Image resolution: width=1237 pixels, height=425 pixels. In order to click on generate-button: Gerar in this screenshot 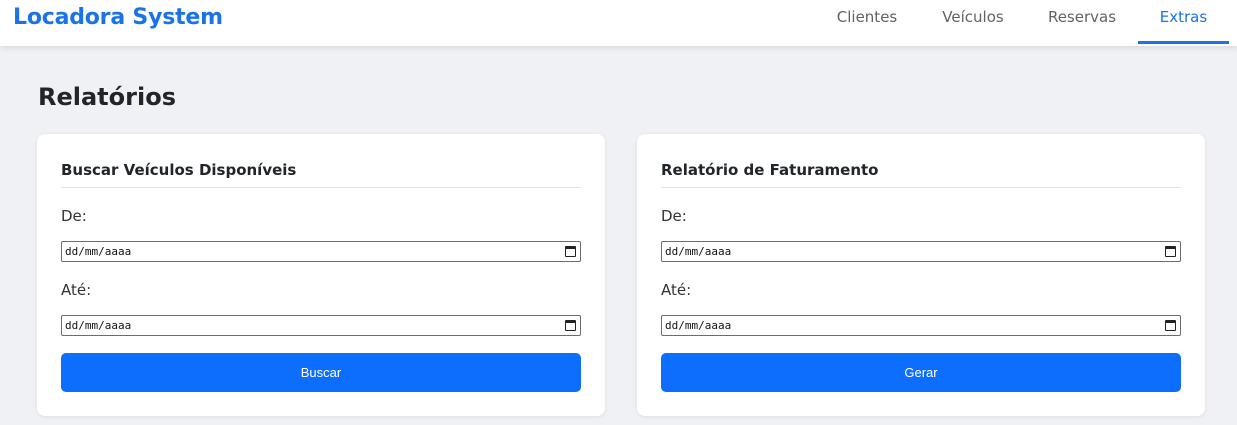, I will do `click(921, 372)`.